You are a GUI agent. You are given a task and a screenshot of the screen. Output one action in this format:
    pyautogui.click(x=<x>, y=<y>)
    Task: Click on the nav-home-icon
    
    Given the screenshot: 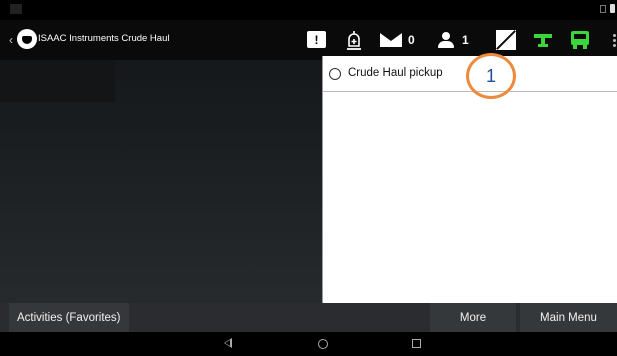 What is the action you would take?
    pyautogui.click(x=323, y=344)
    